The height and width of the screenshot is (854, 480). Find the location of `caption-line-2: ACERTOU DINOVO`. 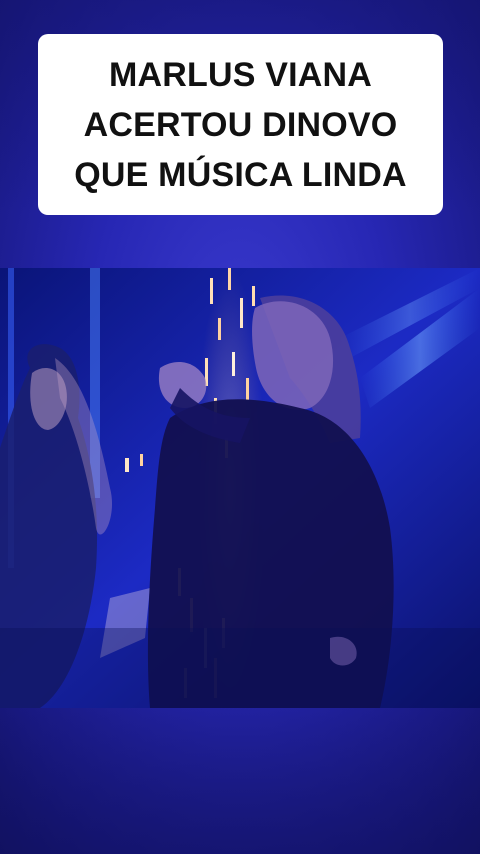

caption-line-2: ACERTOU DINOVO is located at coordinates (240, 124).